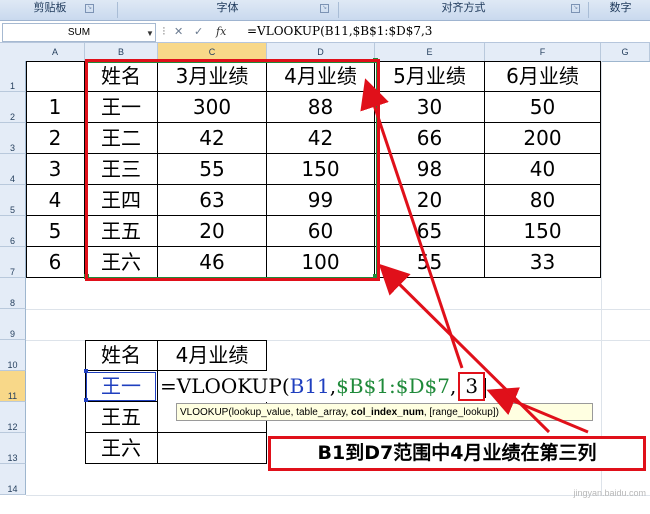 This screenshot has width=650, height=514. Describe the element at coordinates (609, 493) in the screenshot. I see `watermark: jingyan.baidu.com` at that location.